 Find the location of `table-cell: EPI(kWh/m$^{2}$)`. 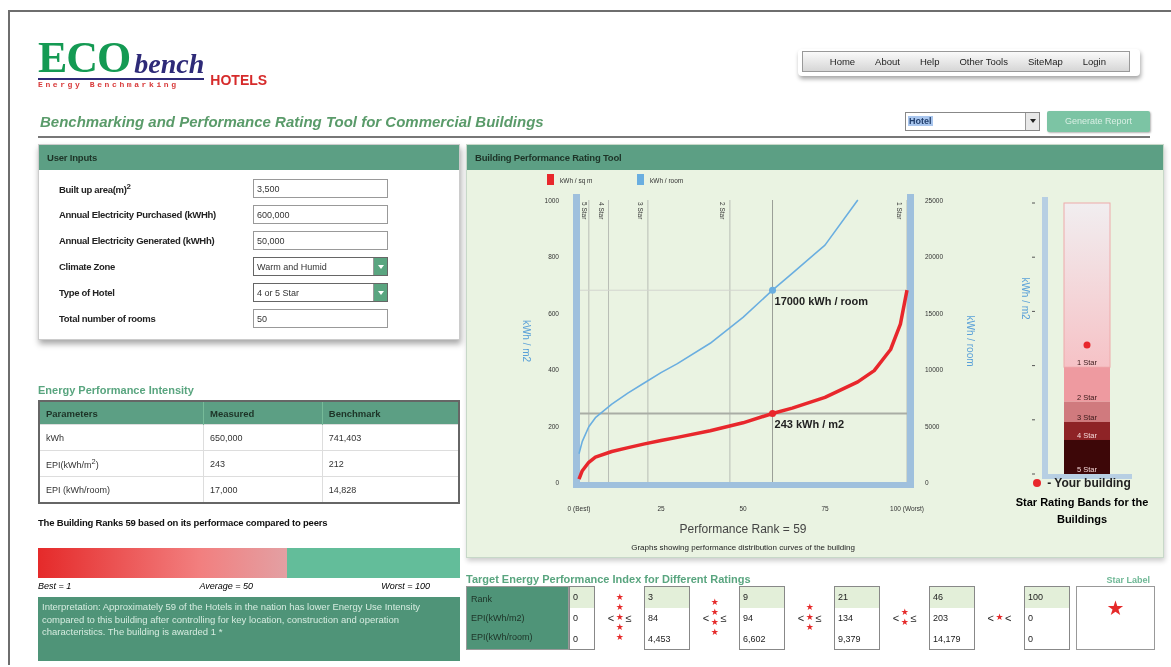

table-cell: EPI(kWh/m$^{2}$) is located at coordinates (121, 463).